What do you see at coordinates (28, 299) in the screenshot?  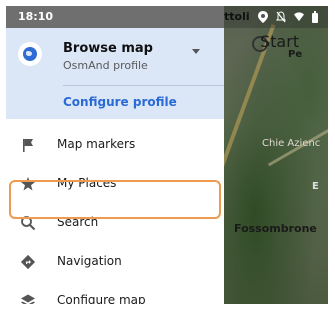 I see `layers-icon` at bounding box center [28, 299].